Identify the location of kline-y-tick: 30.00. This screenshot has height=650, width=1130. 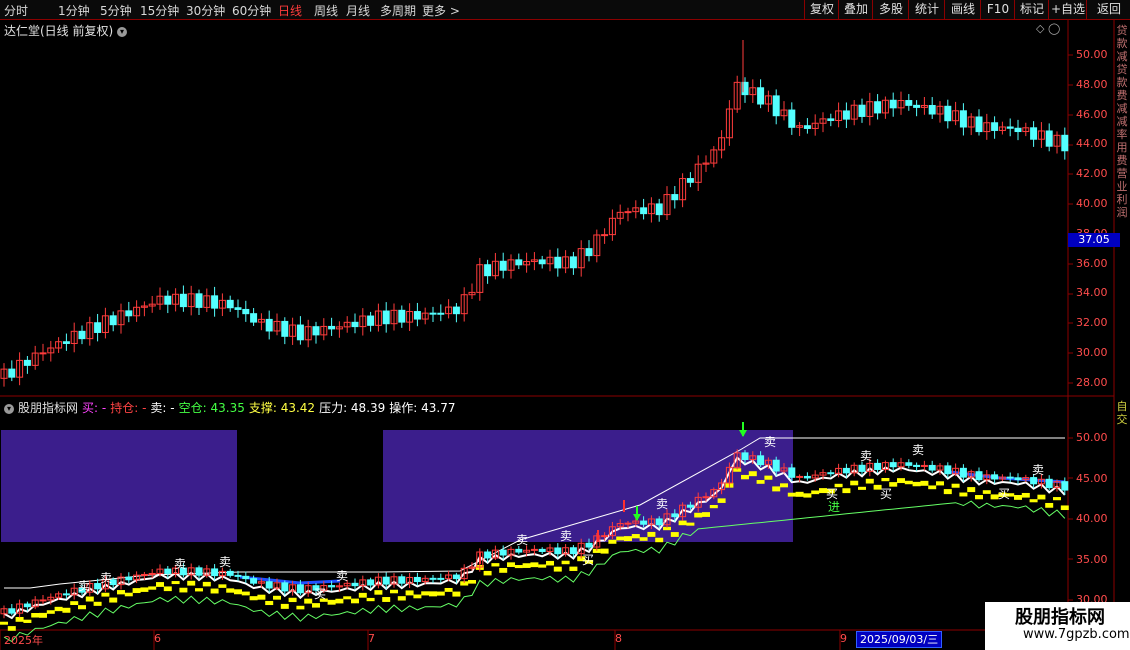
(1092, 352).